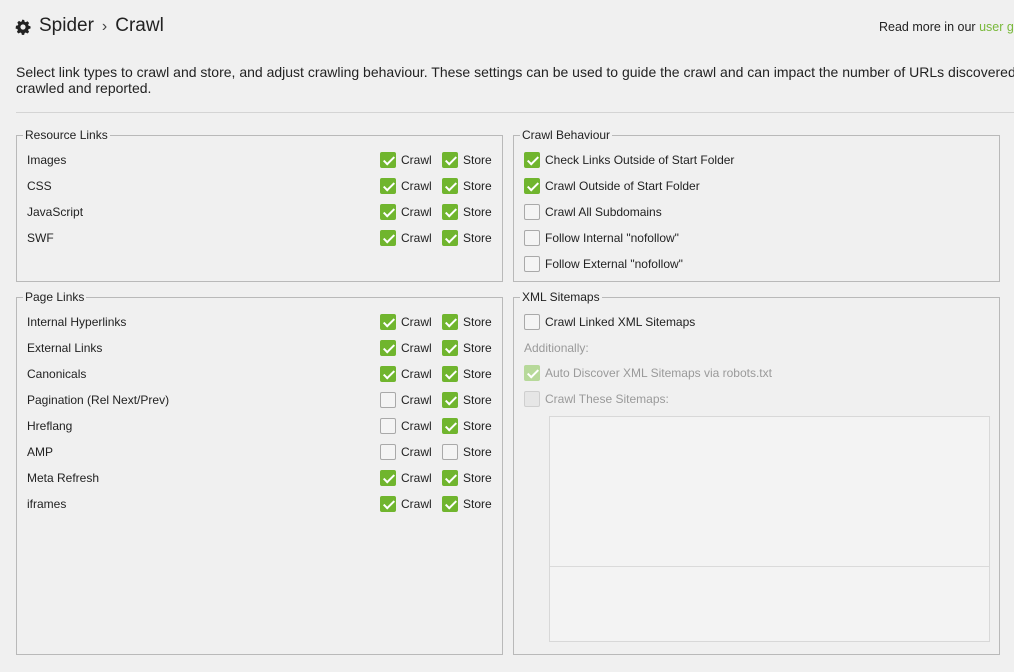 The width and height of the screenshot is (1014, 672). I want to click on page-amp-store-label: Store, so click(477, 452).